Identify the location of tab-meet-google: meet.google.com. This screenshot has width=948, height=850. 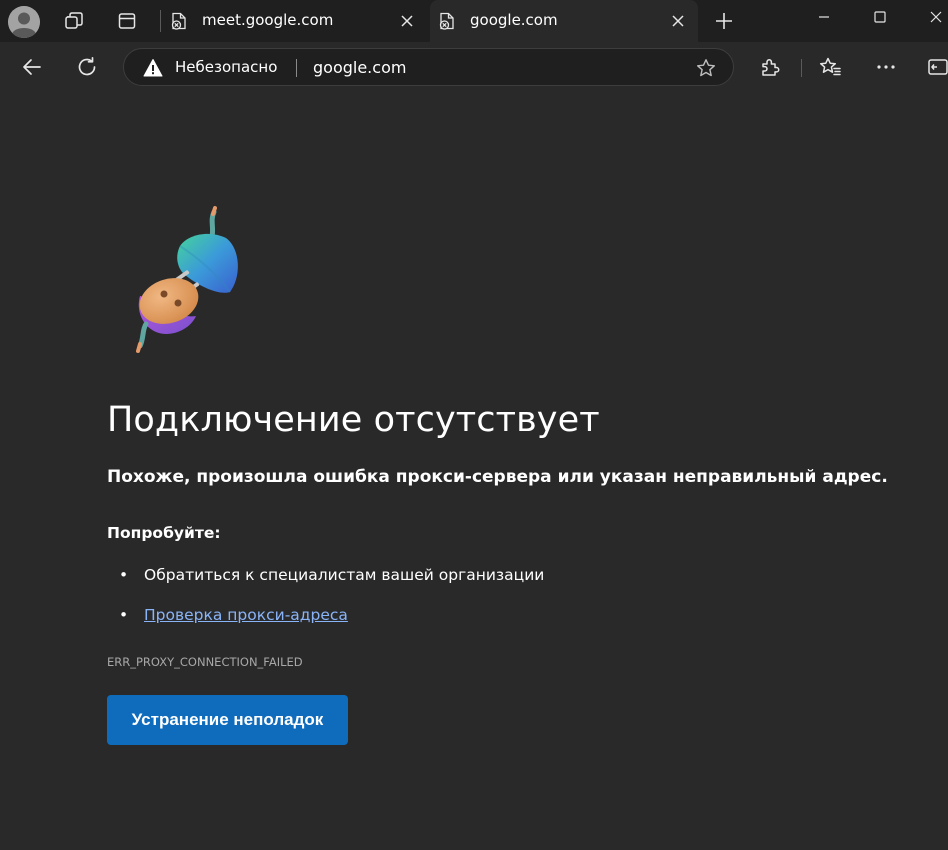
(294, 21).